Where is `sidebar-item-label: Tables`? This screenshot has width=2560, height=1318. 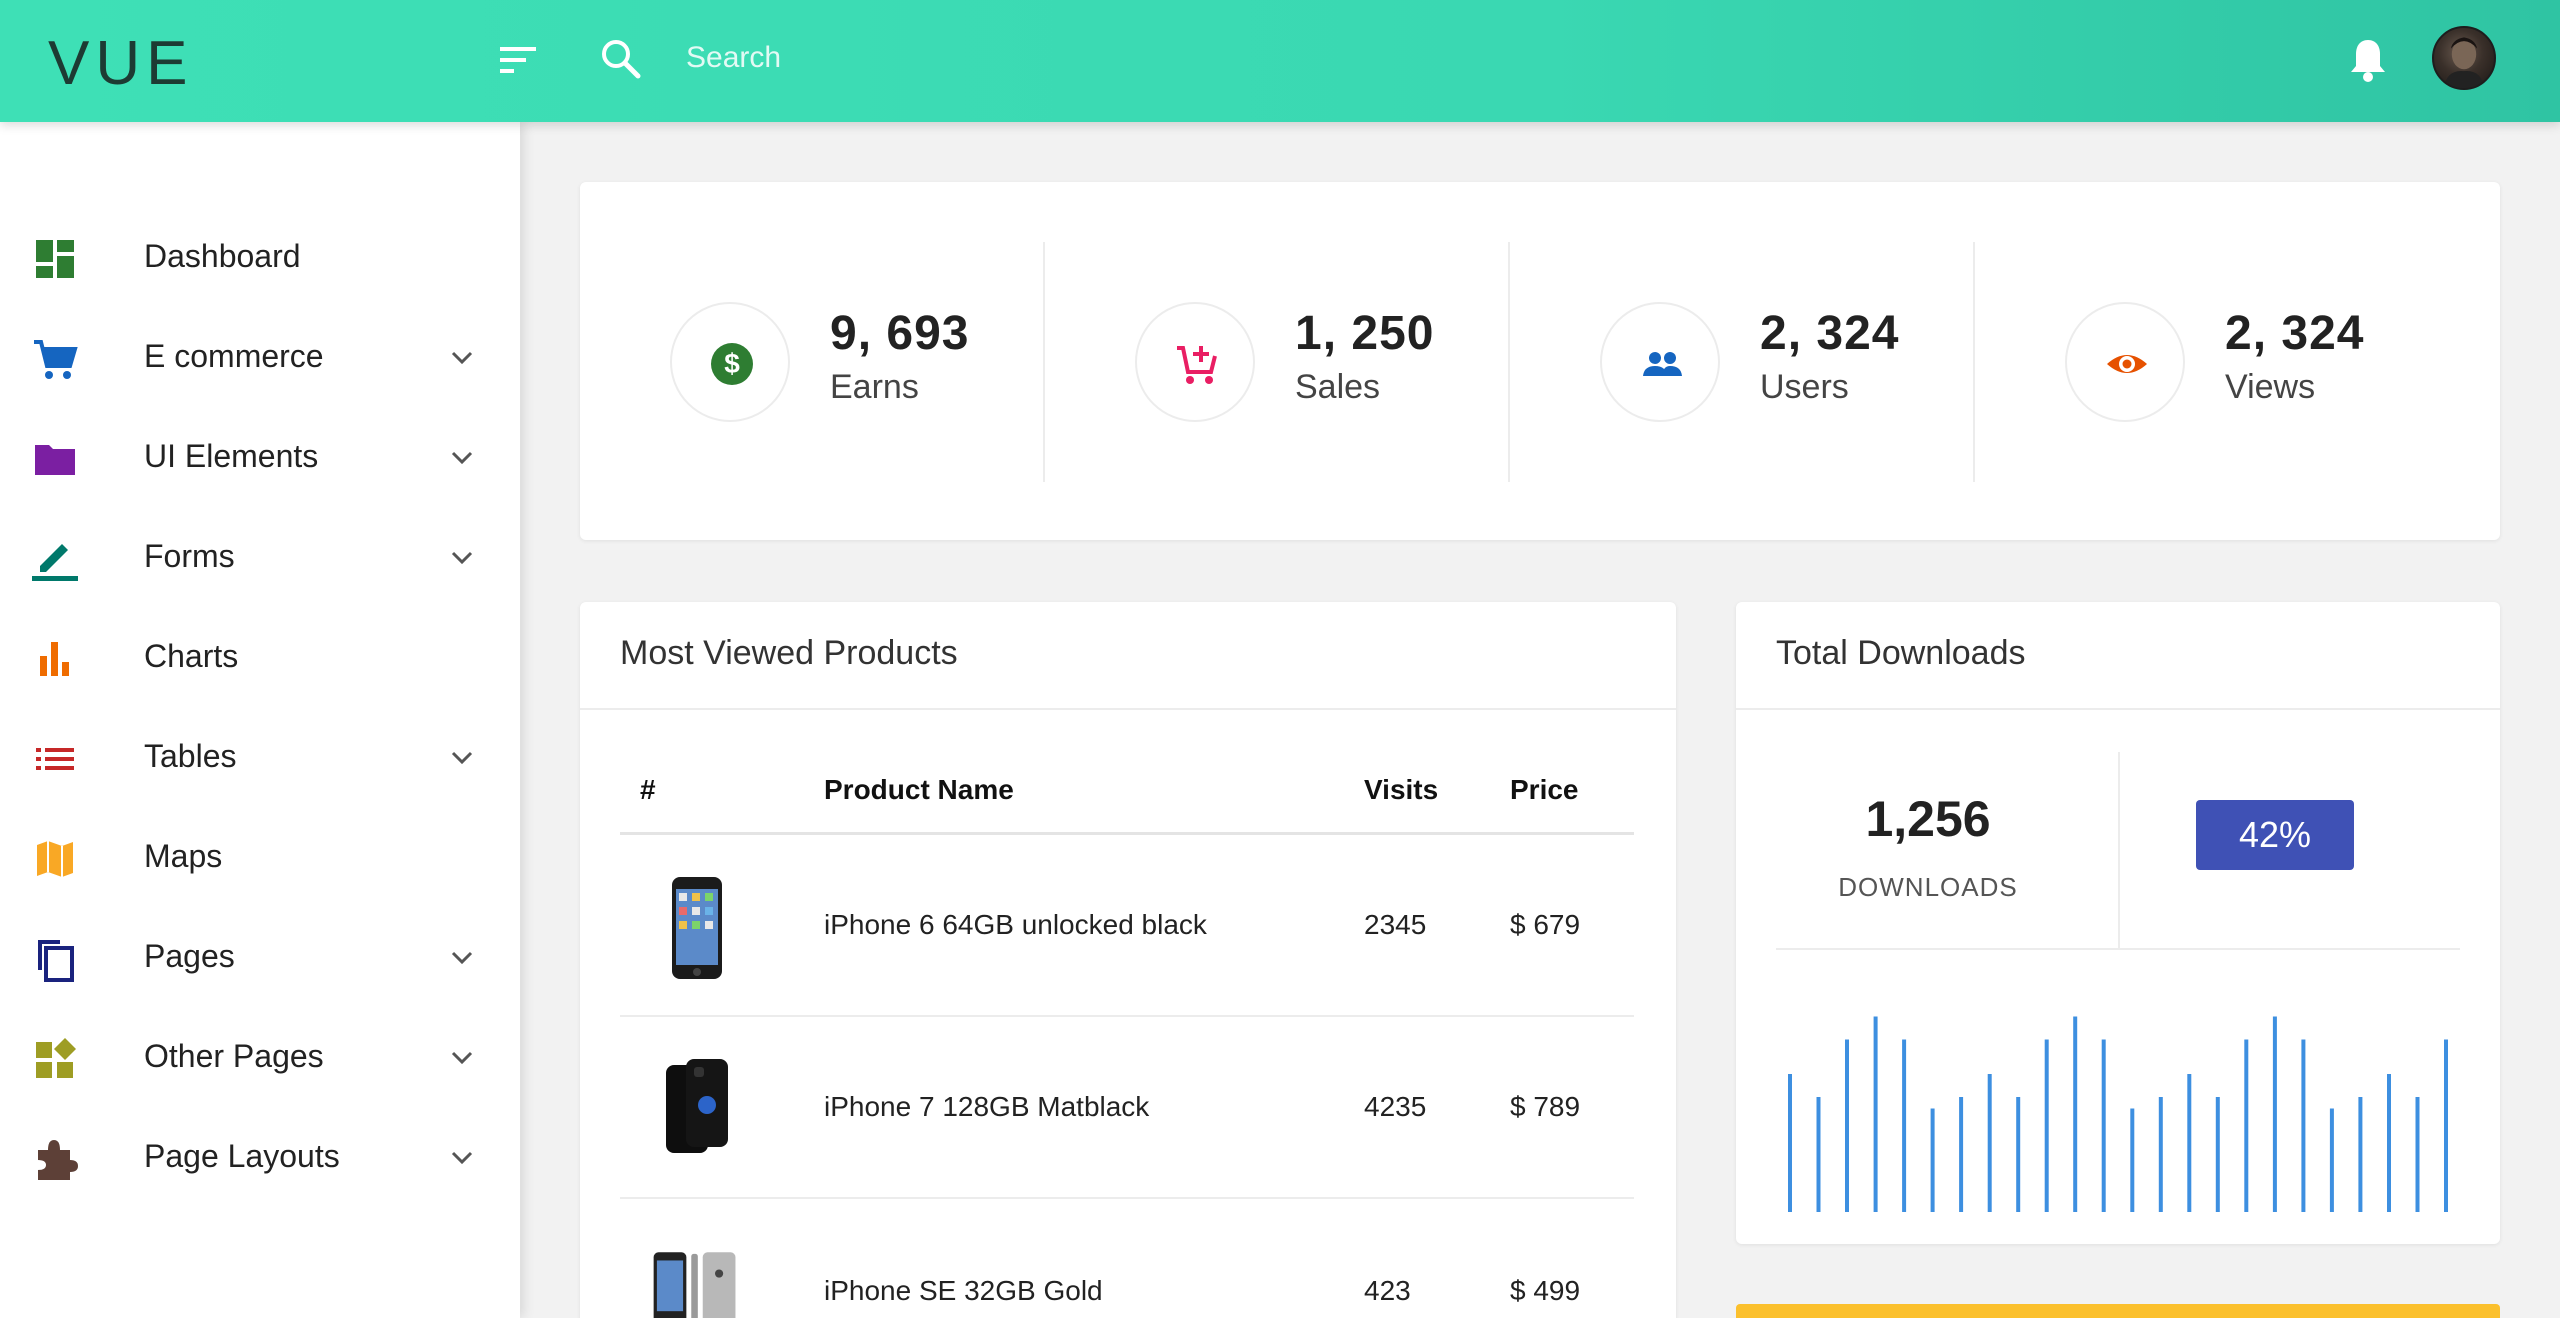 sidebar-item-label: Tables is located at coordinates (190, 756).